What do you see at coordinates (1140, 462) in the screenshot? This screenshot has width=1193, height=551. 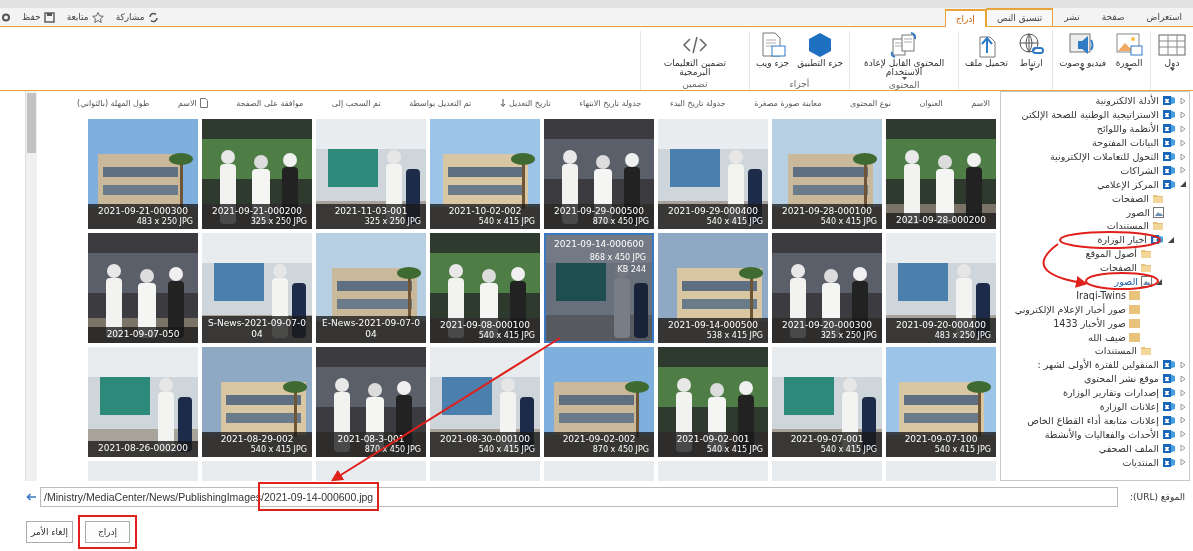 I see `tree-item: المنتديات` at bounding box center [1140, 462].